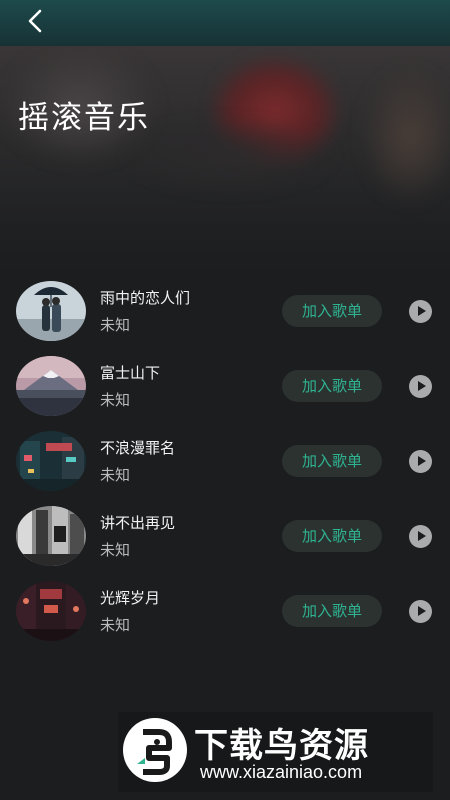 The height and width of the screenshot is (800, 450). Describe the element at coordinates (51, 386) in the screenshot. I see `mount-fuji-cover` at that location.